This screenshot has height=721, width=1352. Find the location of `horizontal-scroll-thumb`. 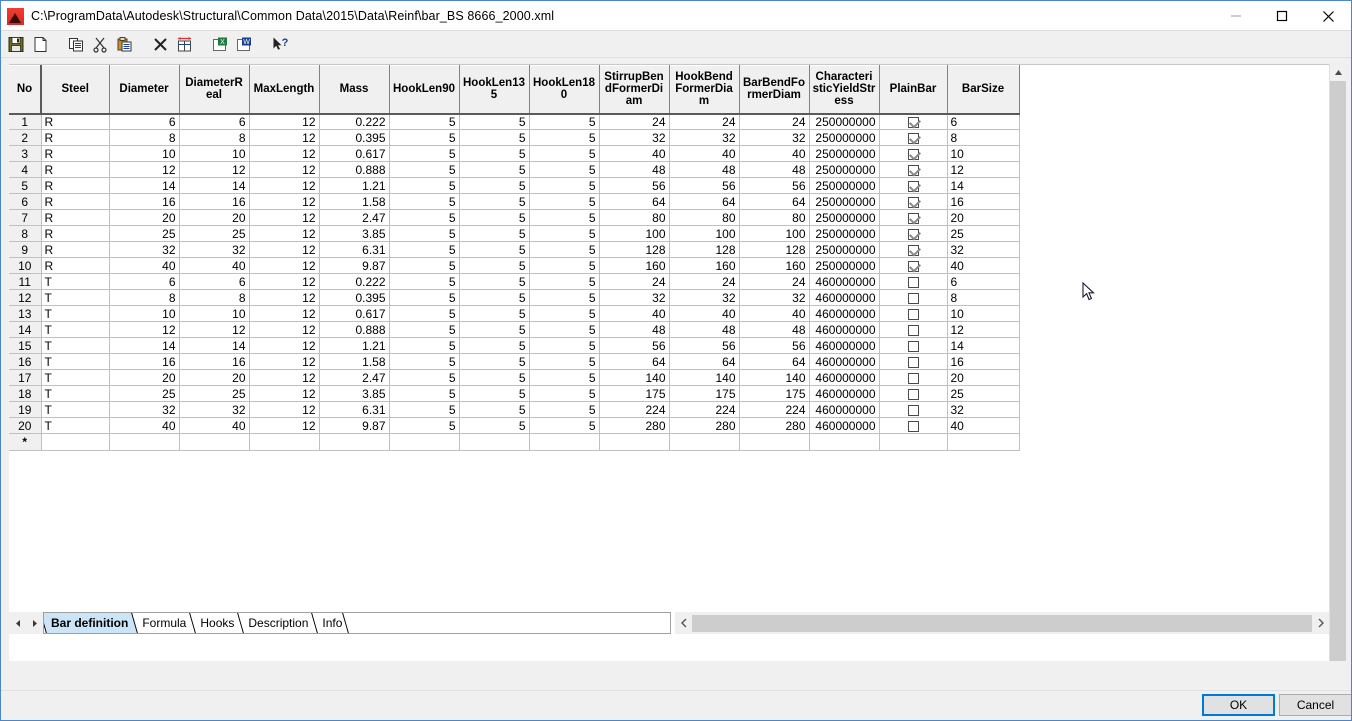

horizontal-scroll-thumb is located at coordinates (1002, 623).